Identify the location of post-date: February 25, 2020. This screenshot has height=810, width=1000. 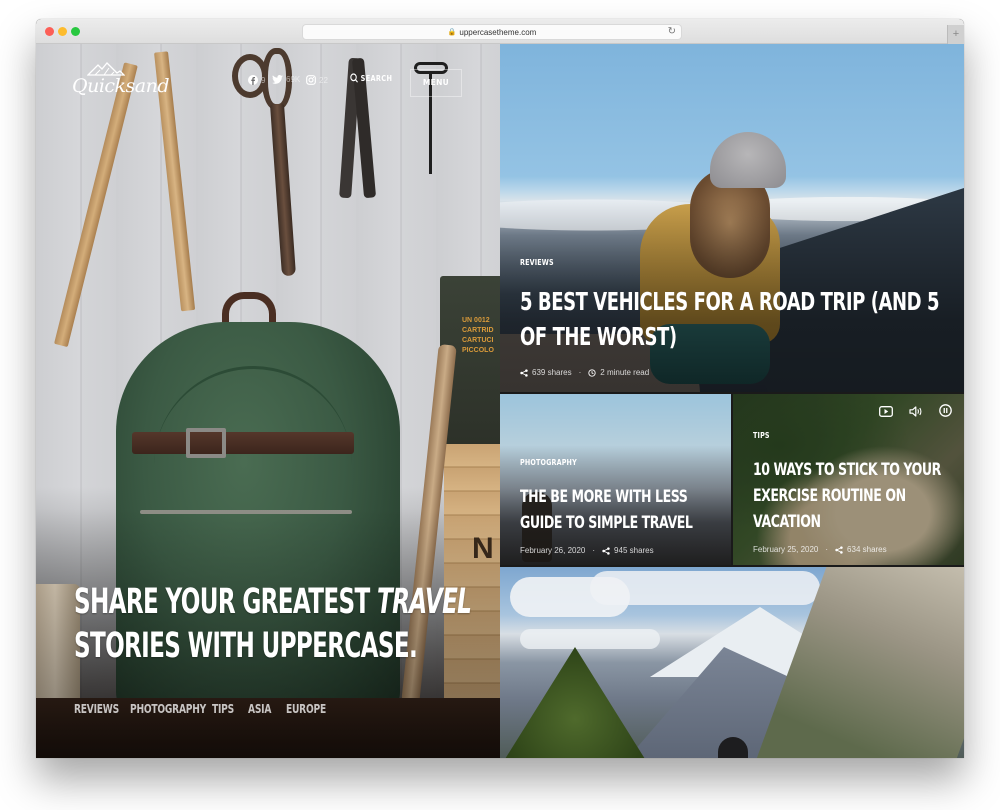
(786, 549).